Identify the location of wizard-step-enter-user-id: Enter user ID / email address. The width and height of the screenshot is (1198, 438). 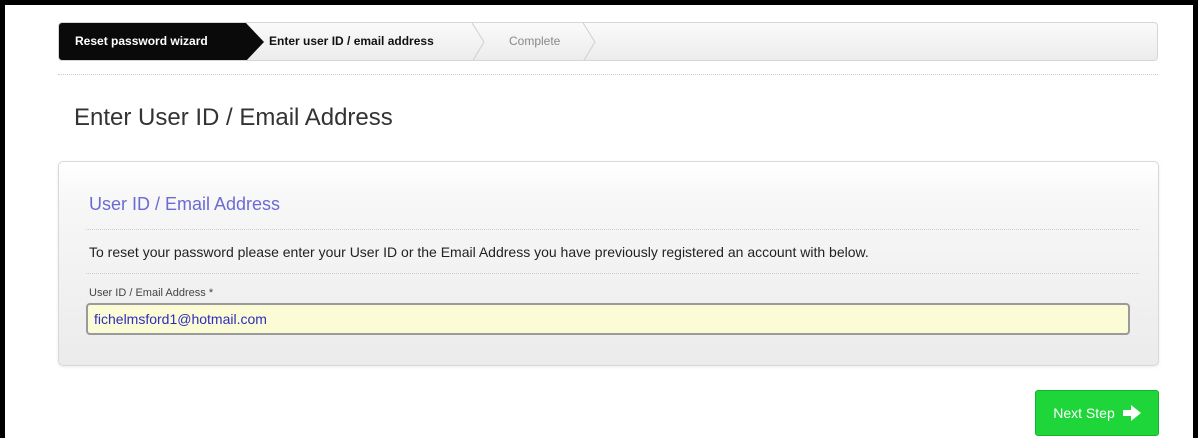
(351, 41).